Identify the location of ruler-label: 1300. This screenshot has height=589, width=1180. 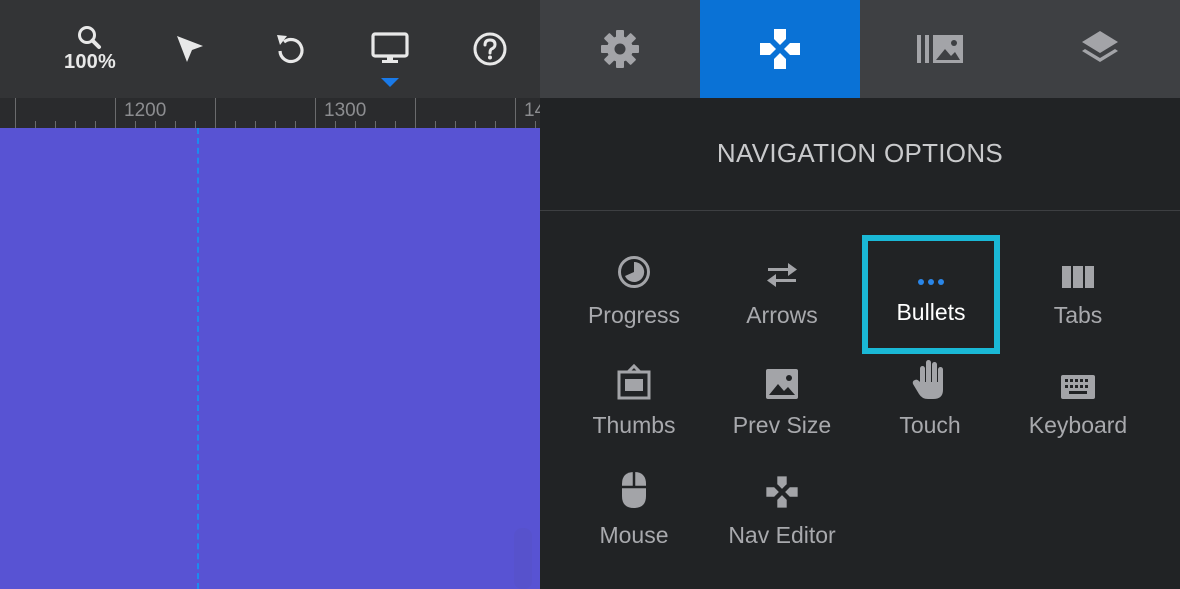
(345, 110).